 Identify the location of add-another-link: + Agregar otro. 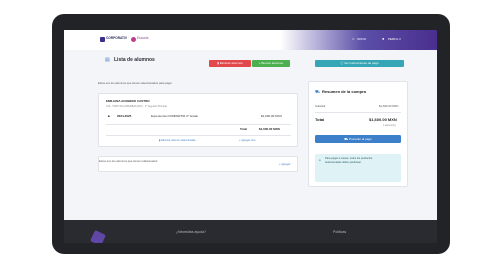
(247, 140).